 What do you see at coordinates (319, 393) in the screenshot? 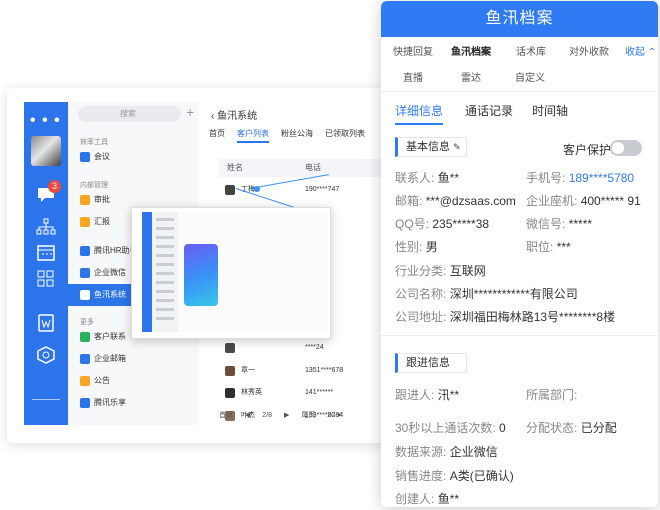
I see `customer-phone: 141******` at bounding box center [319, 393].